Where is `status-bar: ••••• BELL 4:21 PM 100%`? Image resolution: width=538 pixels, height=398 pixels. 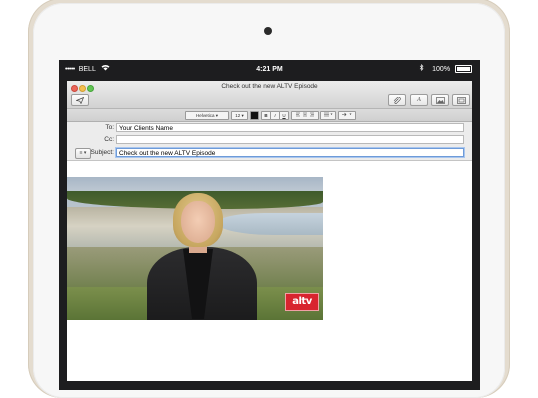
status-bar: ••••• BELL 4:21 PM 100% is located at coordinates (269, 70).